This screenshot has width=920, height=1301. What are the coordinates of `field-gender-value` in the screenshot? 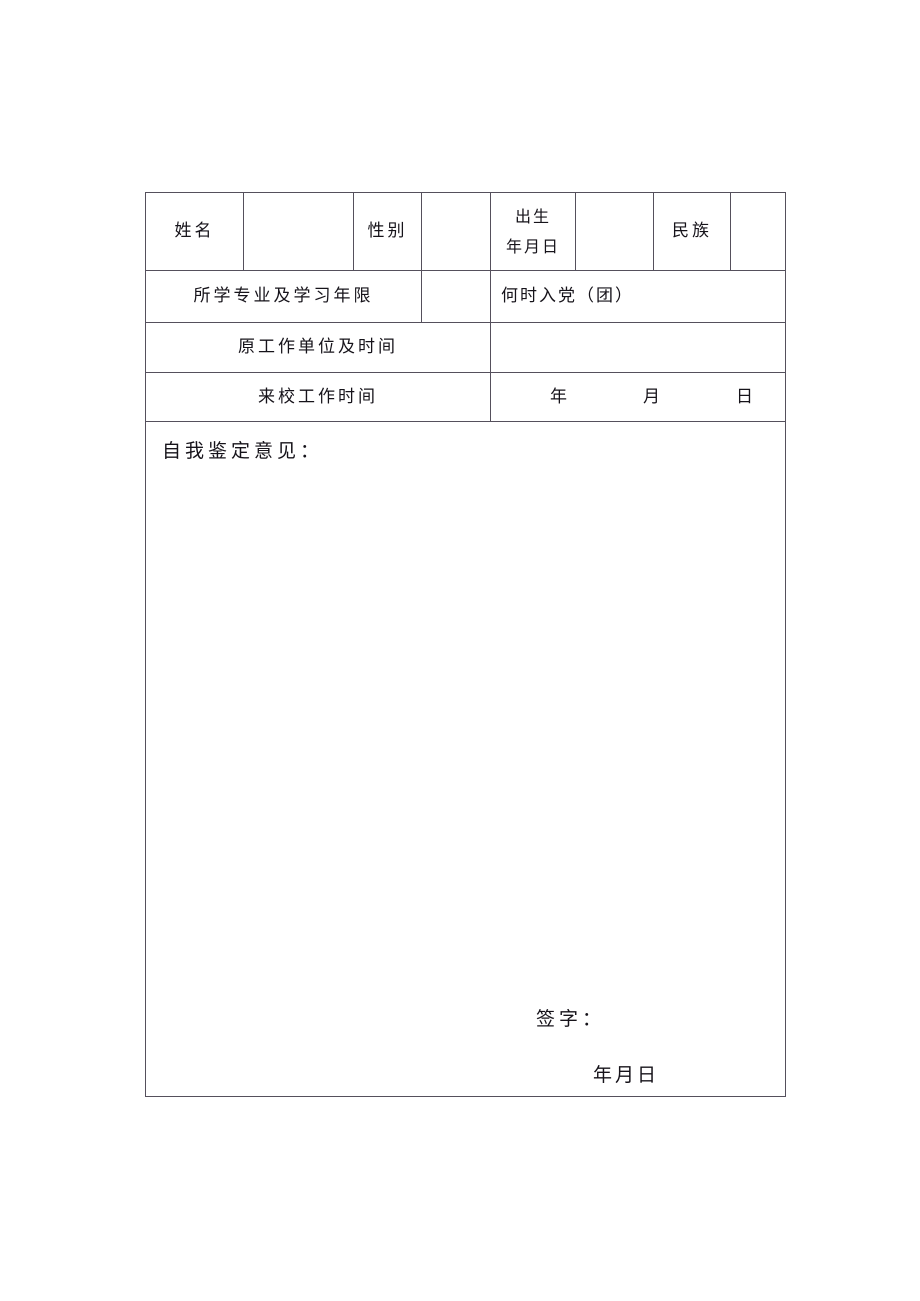 It's located at (456, 231).